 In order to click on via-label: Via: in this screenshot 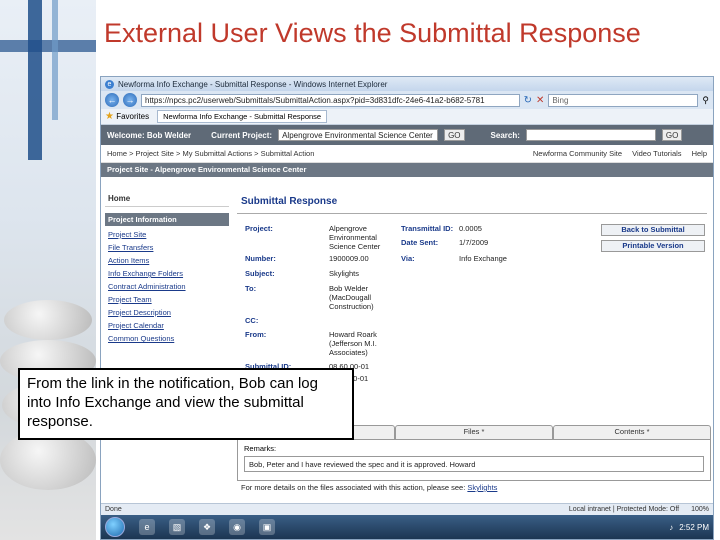, I will do `click(408, 258)`.